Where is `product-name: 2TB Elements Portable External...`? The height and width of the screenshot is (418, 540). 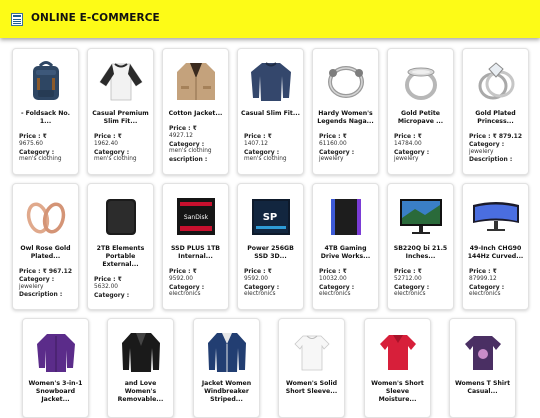
product-name: 2TB Elements Portable External... is located at coordinates (120, 257).